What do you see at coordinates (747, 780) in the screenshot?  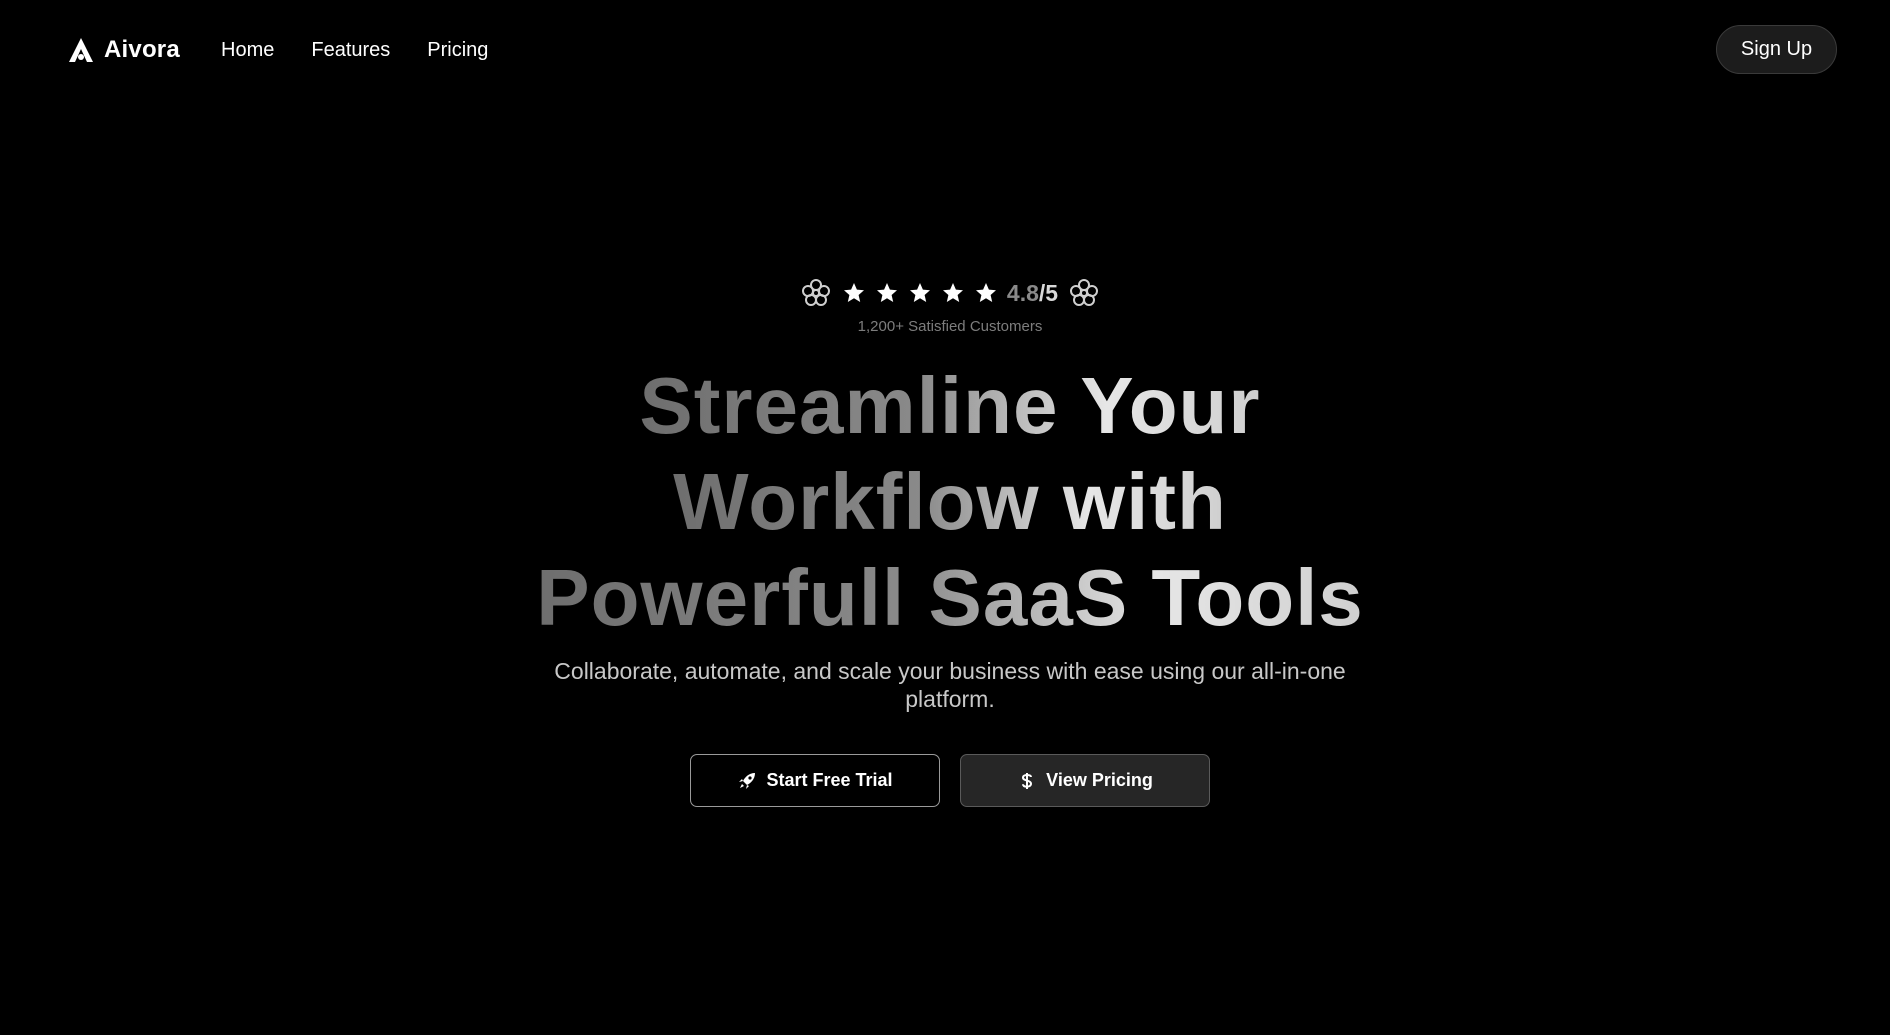 I see `rocket-icon` at bounding box center [747, 780].